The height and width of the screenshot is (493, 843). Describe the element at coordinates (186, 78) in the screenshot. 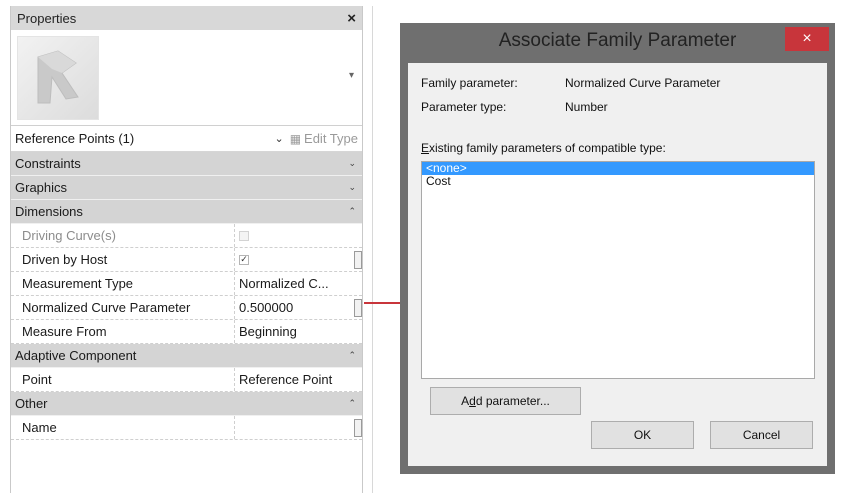

I see `type-preview-area: ▾` at that location.